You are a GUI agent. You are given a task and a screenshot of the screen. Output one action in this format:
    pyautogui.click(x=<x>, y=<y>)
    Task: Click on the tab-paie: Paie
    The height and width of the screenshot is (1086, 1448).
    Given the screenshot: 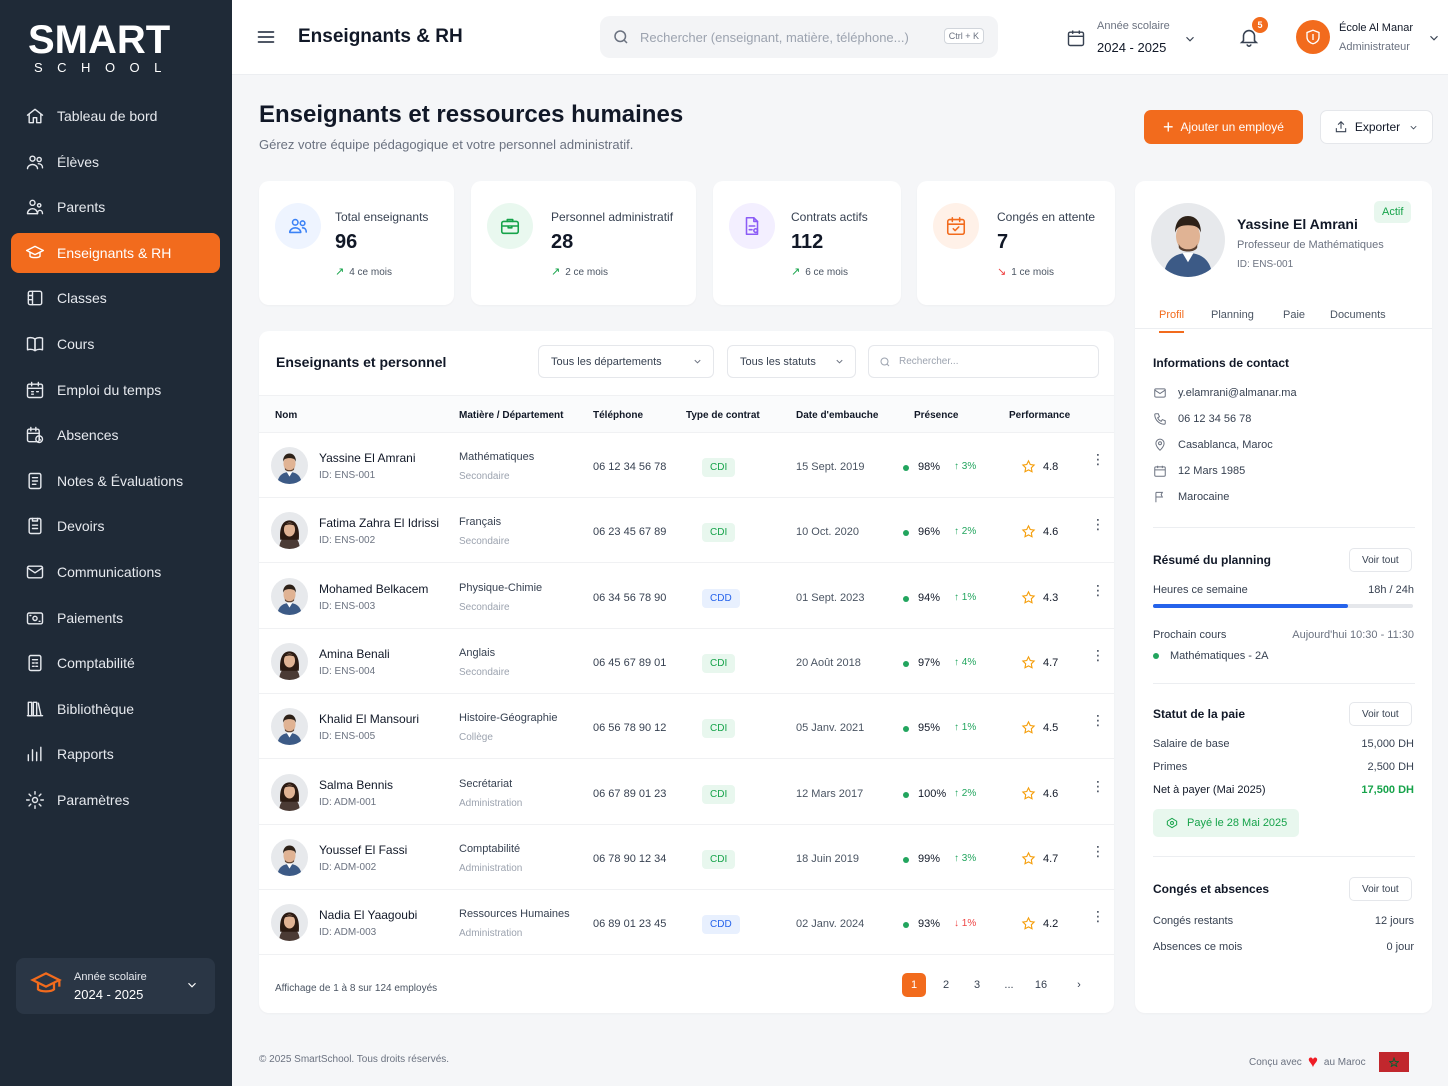 What is the action you would take?
    pyautogui.click(x=1294, y=320)
    